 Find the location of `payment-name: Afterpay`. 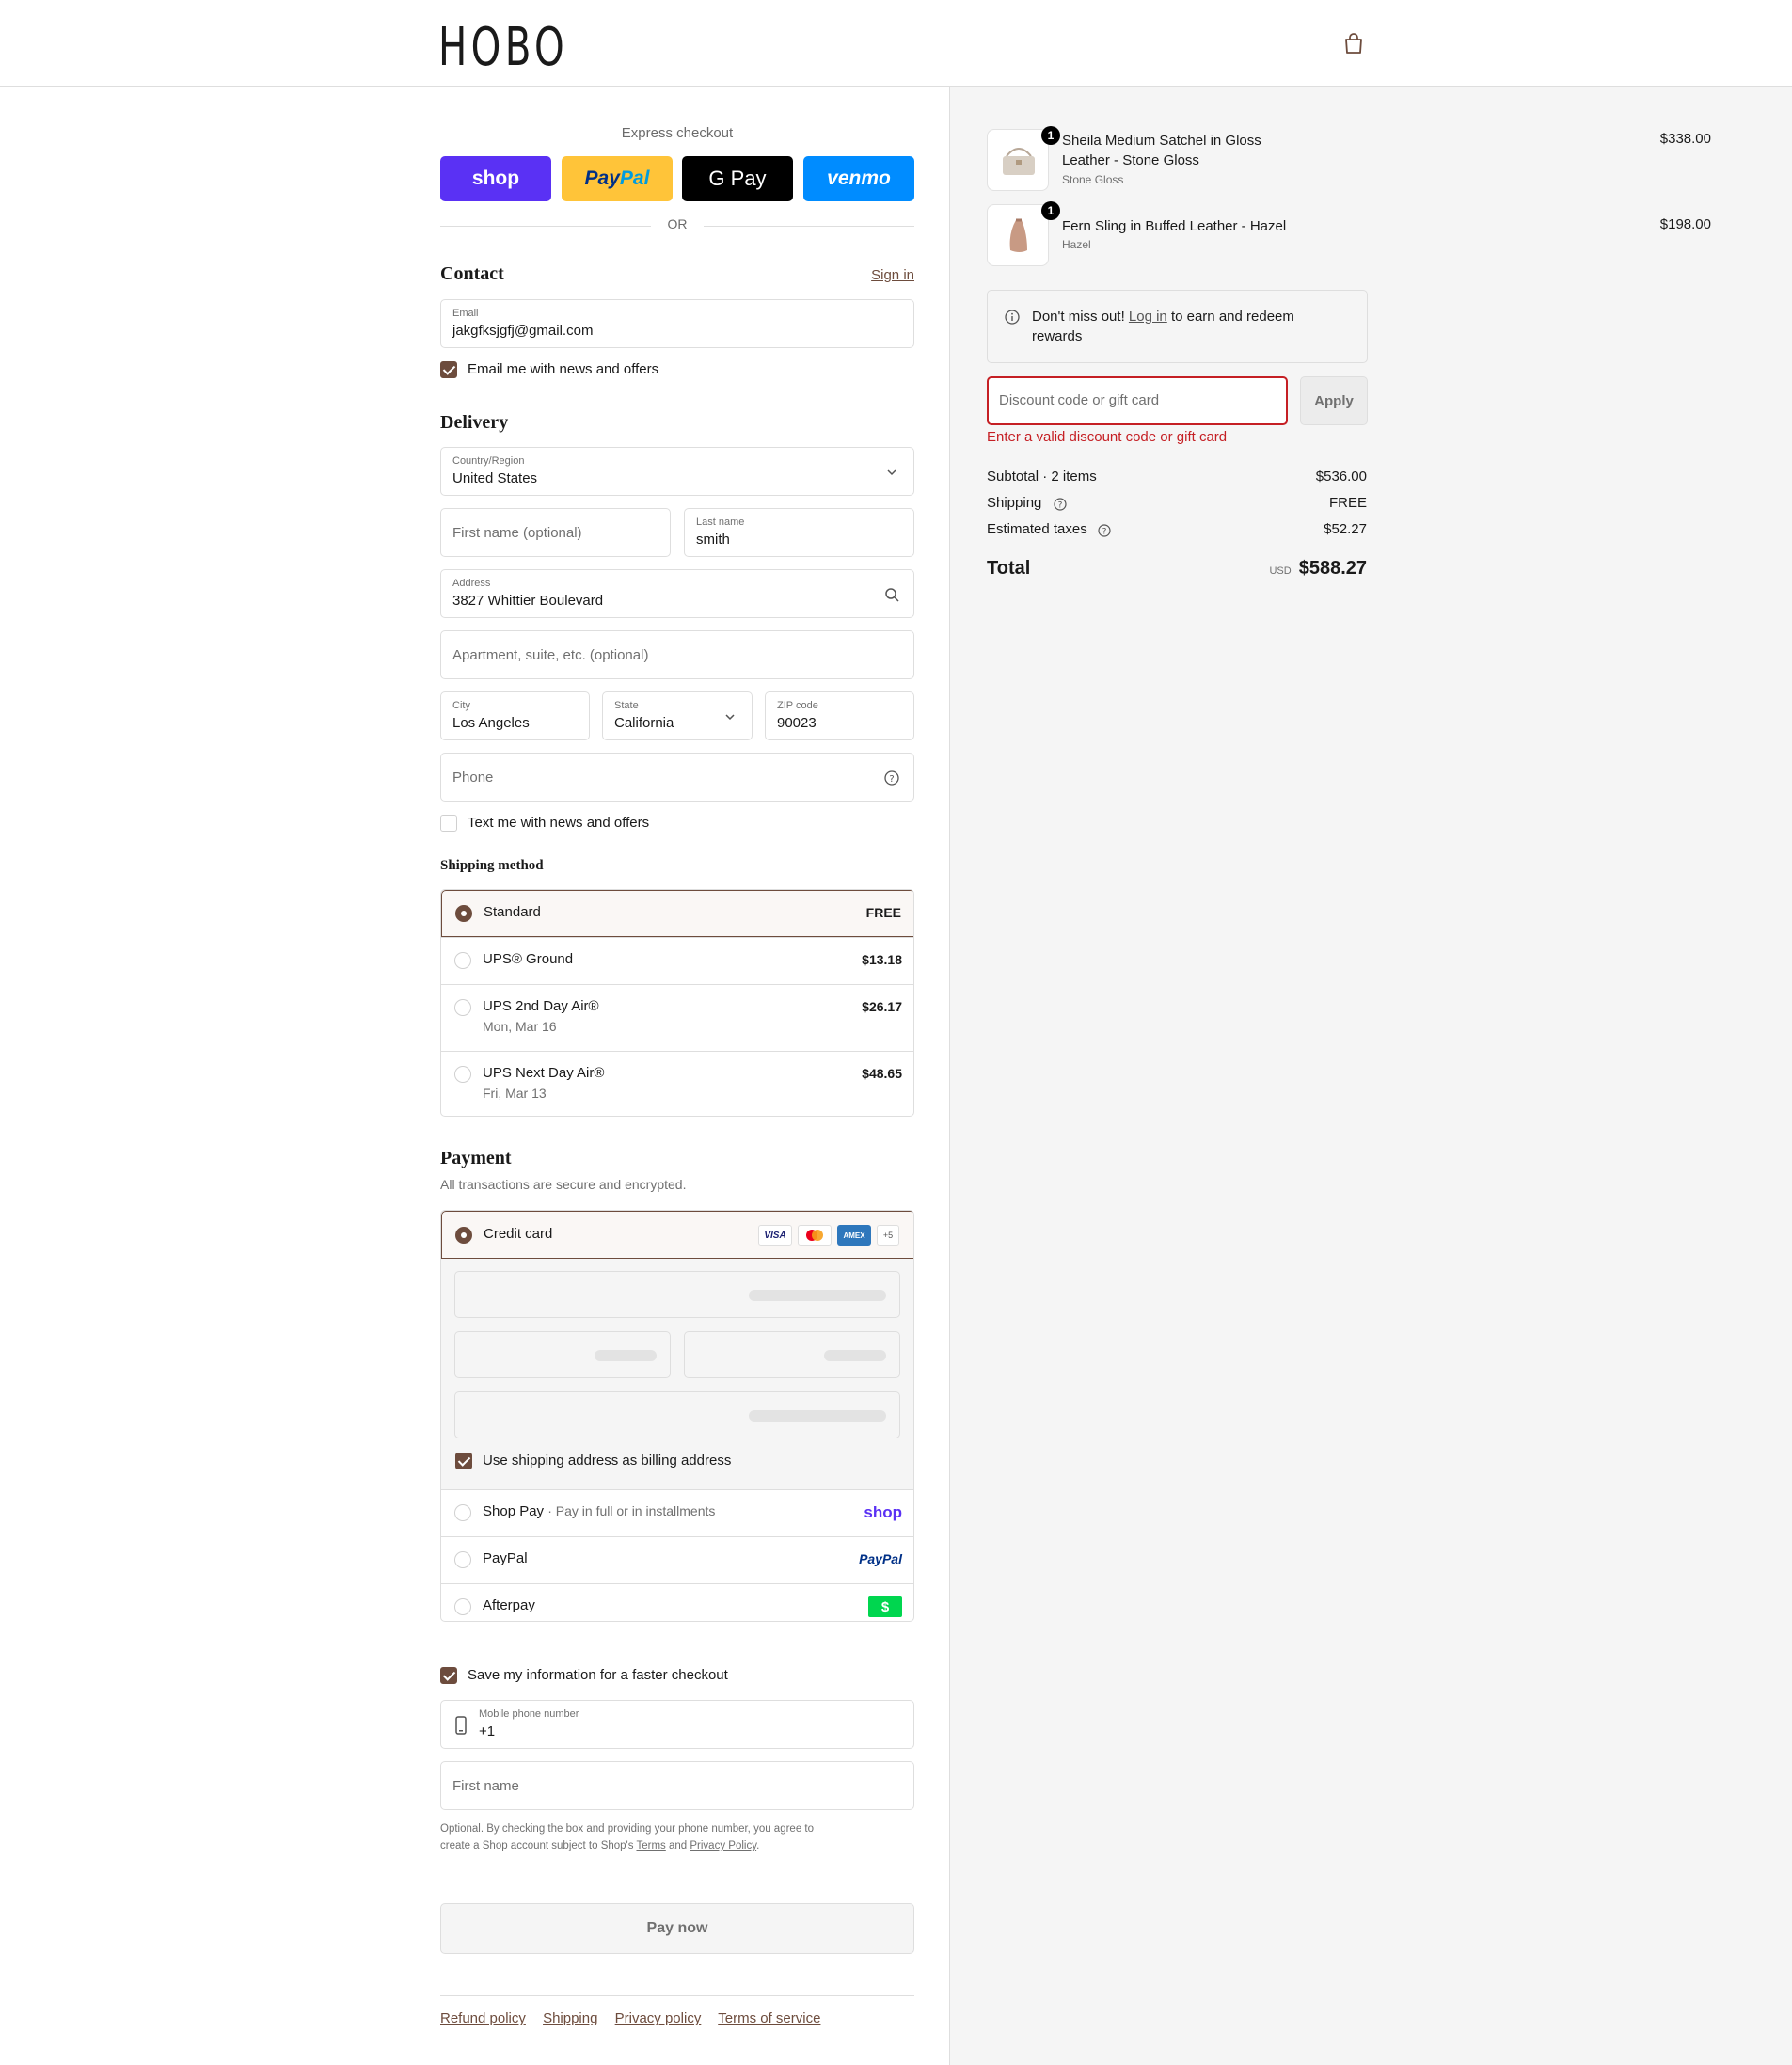

payment-name: Afterpay is located at coordinates (509, 1605).